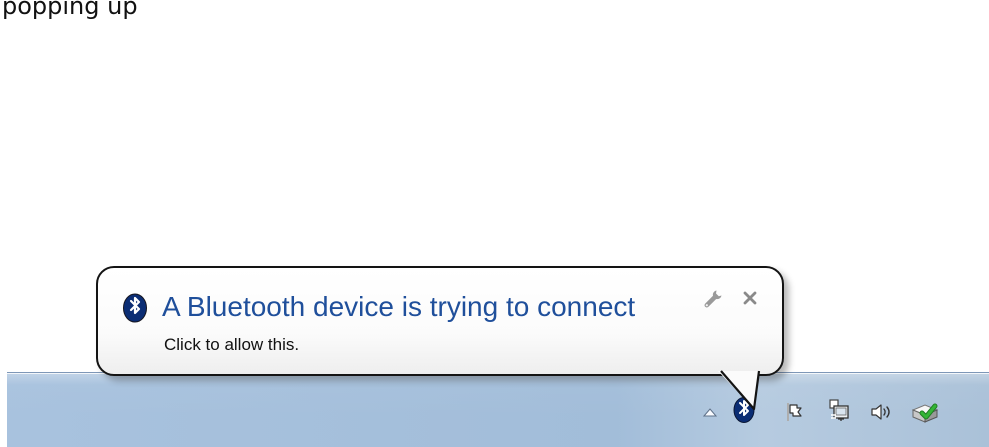 This screenshot has width=989, height=447. Describe the element at coordinates (70, 10) in the screenshot. I see `partial-page-text: popping up` at that location.